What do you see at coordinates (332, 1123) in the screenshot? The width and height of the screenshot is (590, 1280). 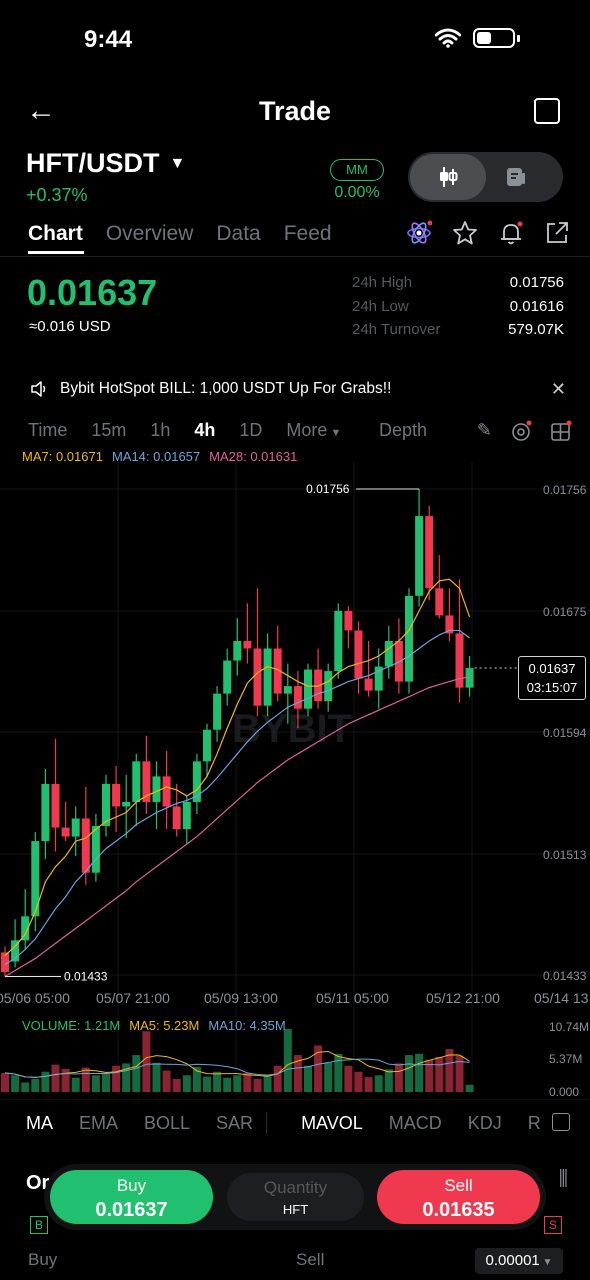 I see `indicator-mavol: MAVOL` at bounding box center [332, 1123].